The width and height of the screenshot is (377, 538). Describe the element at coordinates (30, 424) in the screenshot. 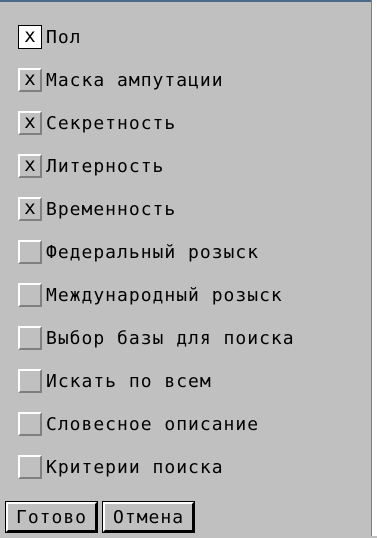

I see `checkbox-verbal-description` at that location.